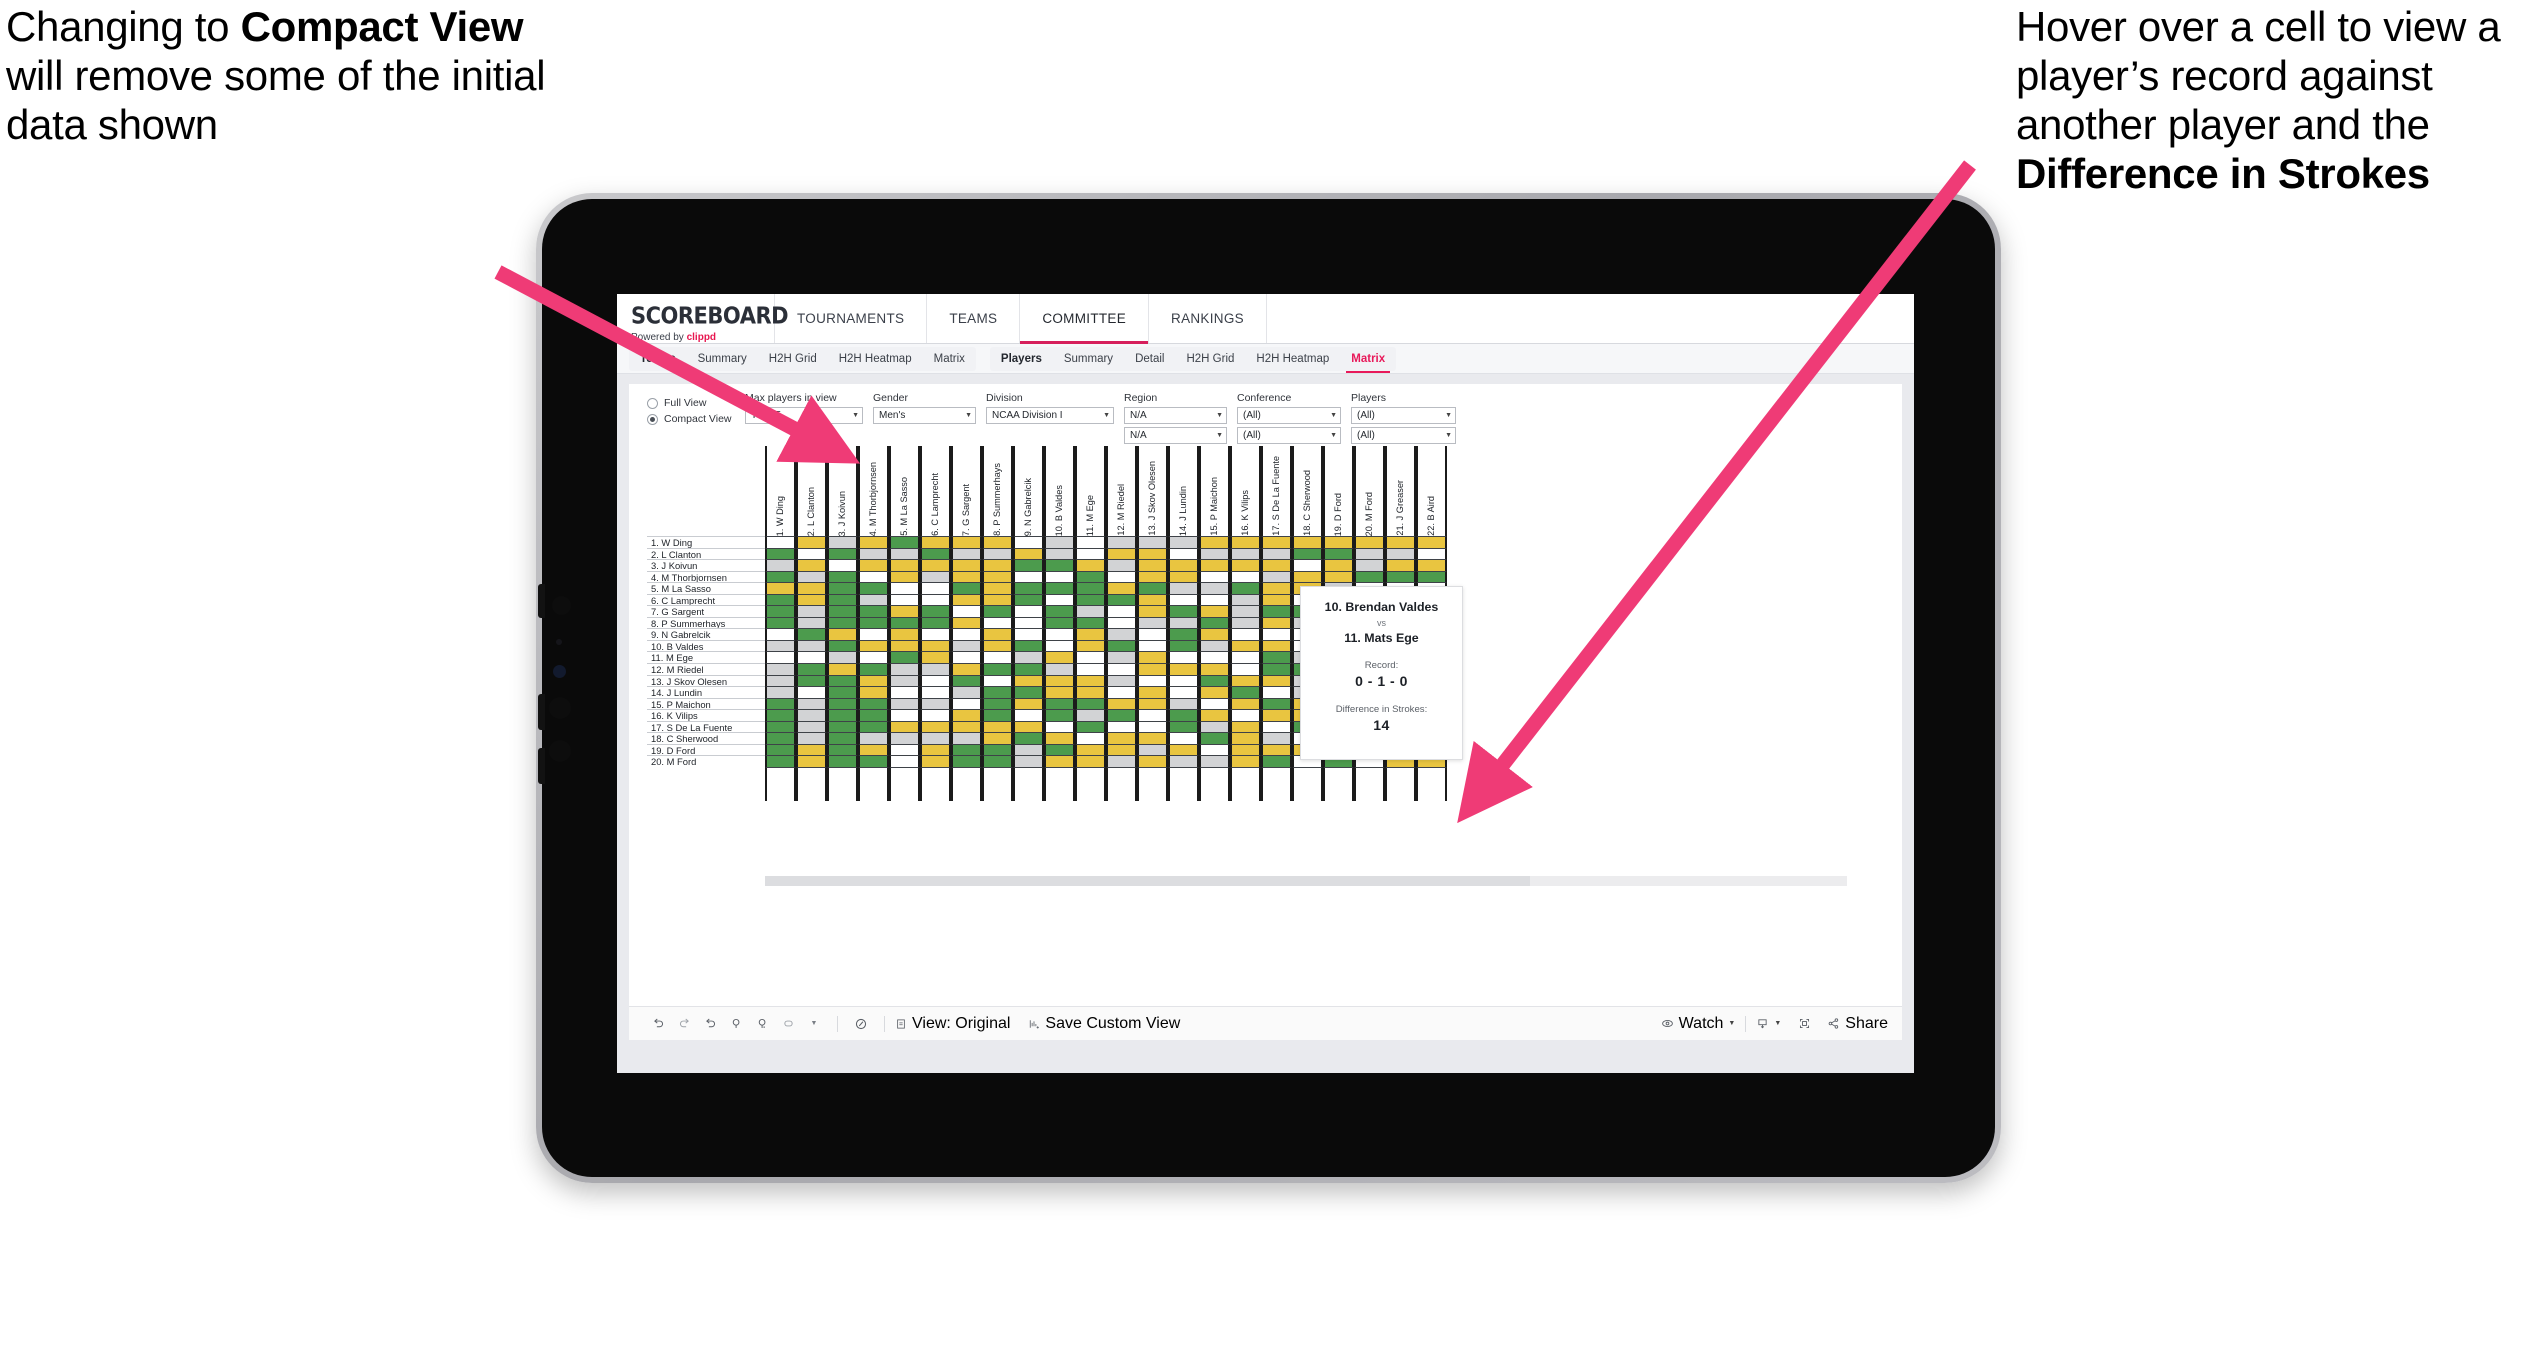 The image size is (2521, 1356). Describe the element at coordinates (851, 318) in the screenshot. I see `topnav-tournaments: TOURNAMENTS` at that location.